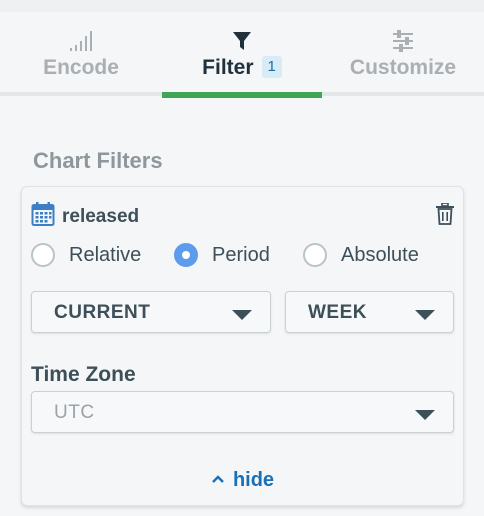 The width and height of the screenshot is (484, 516). I want to click on period-value: CURRENT, so click(102, 312).